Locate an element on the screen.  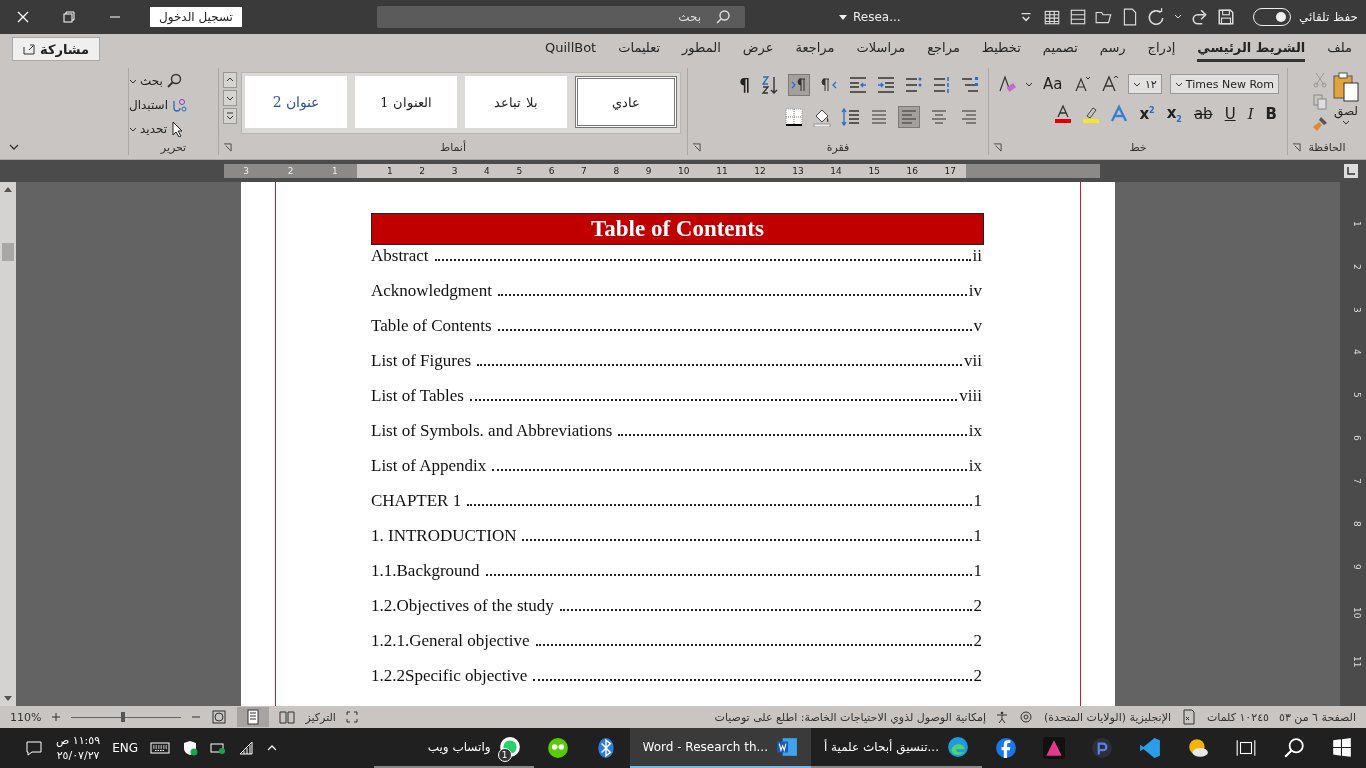
word-count: ١٠٢٤٥ كلمات is located at coordinates (1237, 717).